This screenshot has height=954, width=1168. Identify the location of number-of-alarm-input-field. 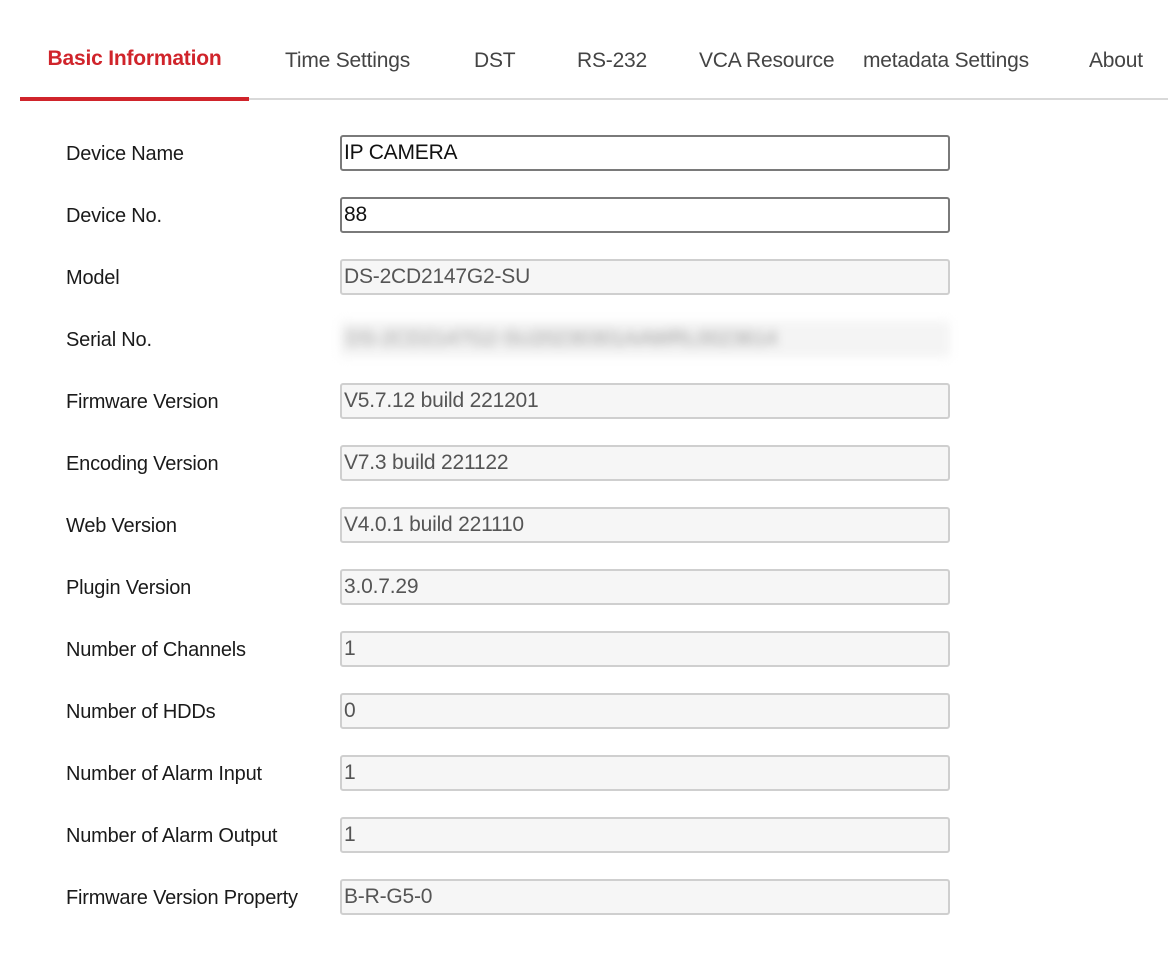
(645, 773).